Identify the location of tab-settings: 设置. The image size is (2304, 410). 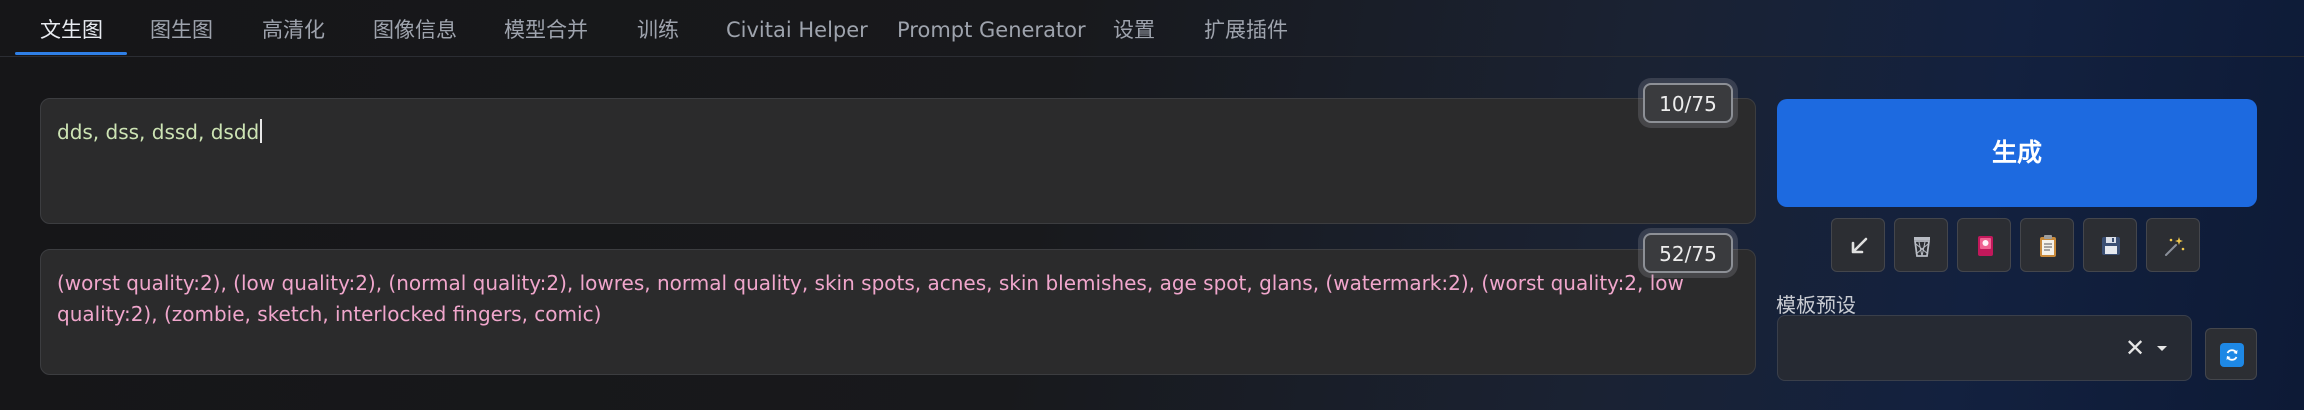
(1134, 28).